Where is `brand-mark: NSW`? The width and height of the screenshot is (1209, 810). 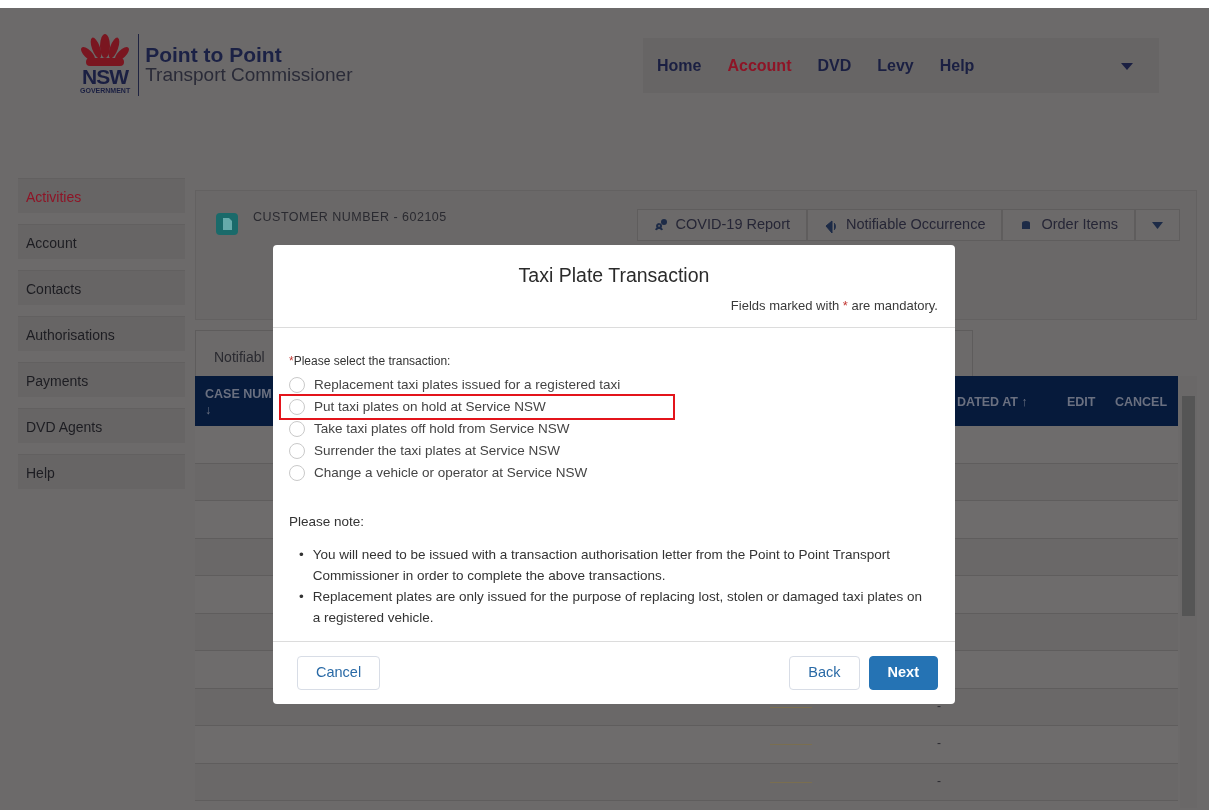 brand-mark: NSW is located at coordinates (105, 77).